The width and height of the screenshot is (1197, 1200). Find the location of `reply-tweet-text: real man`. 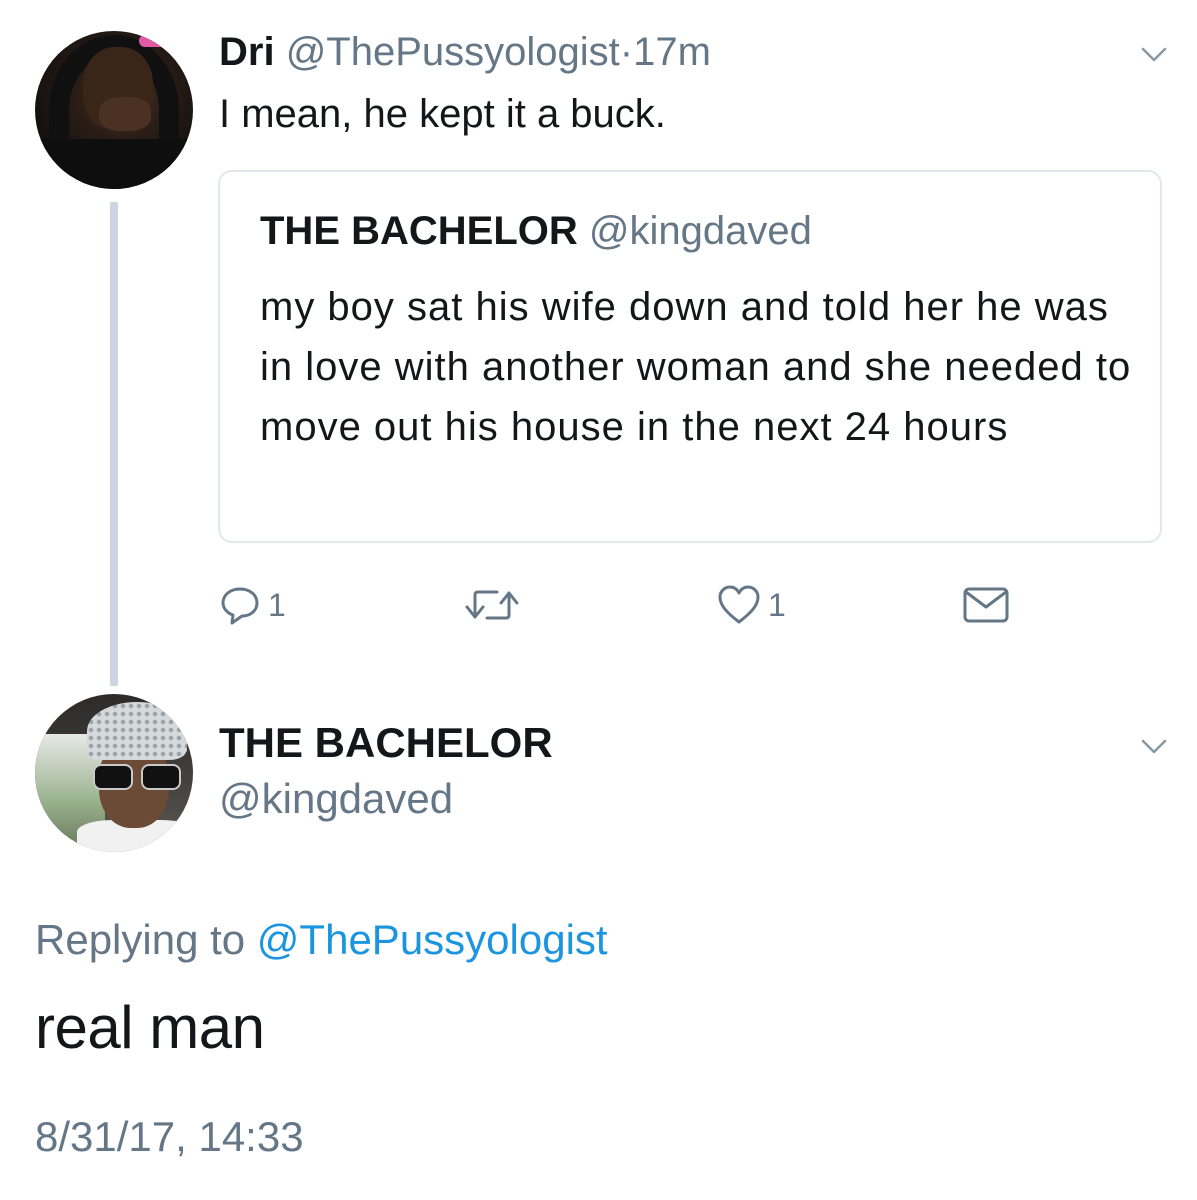

reply-tweet-text: real man is located at coordinates (150, 1027).